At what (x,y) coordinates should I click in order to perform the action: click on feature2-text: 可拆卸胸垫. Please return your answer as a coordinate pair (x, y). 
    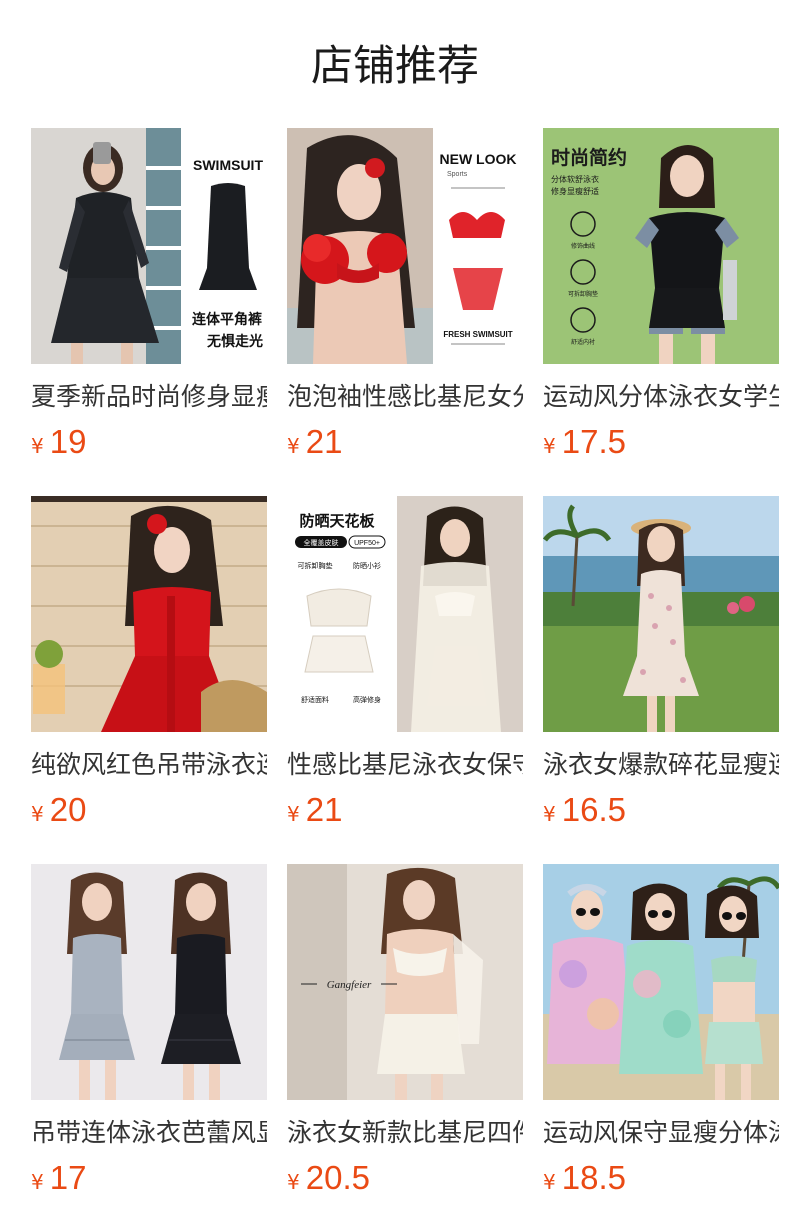
    Looking at the image, I should click on (583, 294).